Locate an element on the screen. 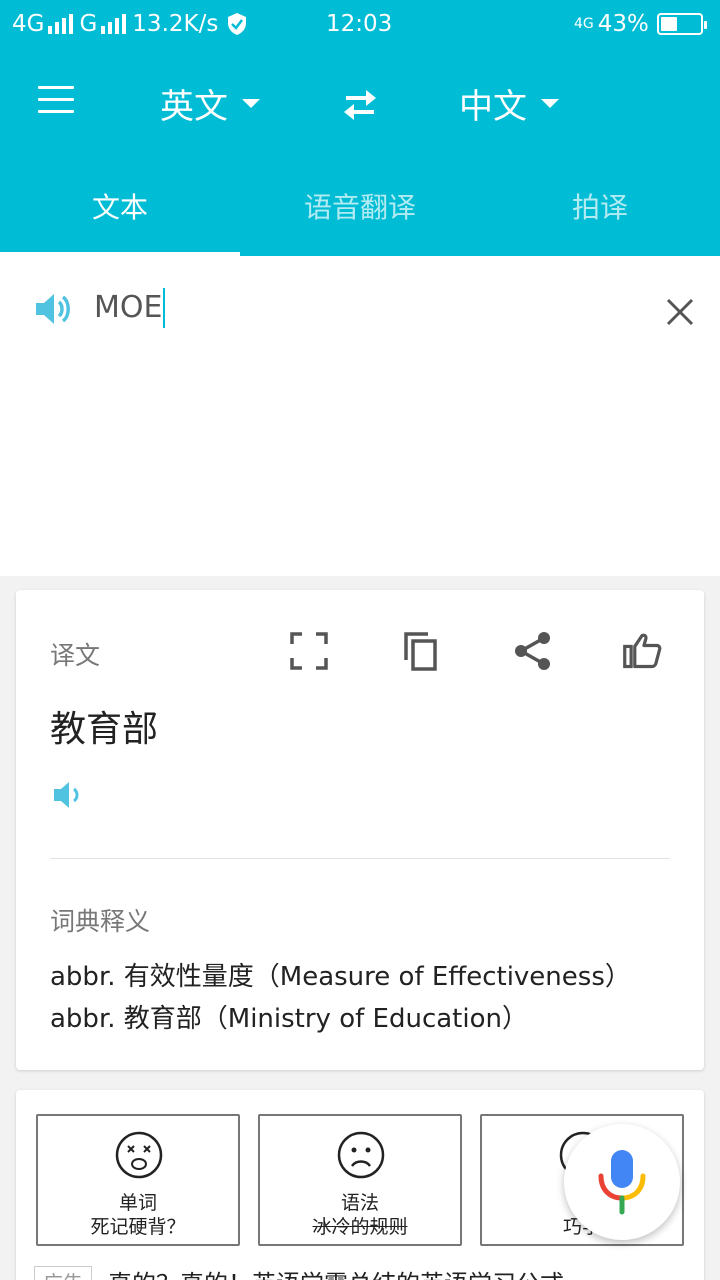 This screenshot has height=1280, width=720. dictionary-definition: abbr. 教育部（Ministry of Education） is located at coordinates (289, 1019).